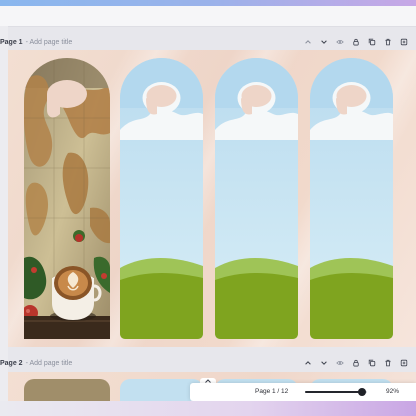 The height and width of the screenshot is (416, 416). What do you see at coordinates (392, 391) in the screenshot?
I see `zoom-percentage: 92%` at bounding box center [392, 391].